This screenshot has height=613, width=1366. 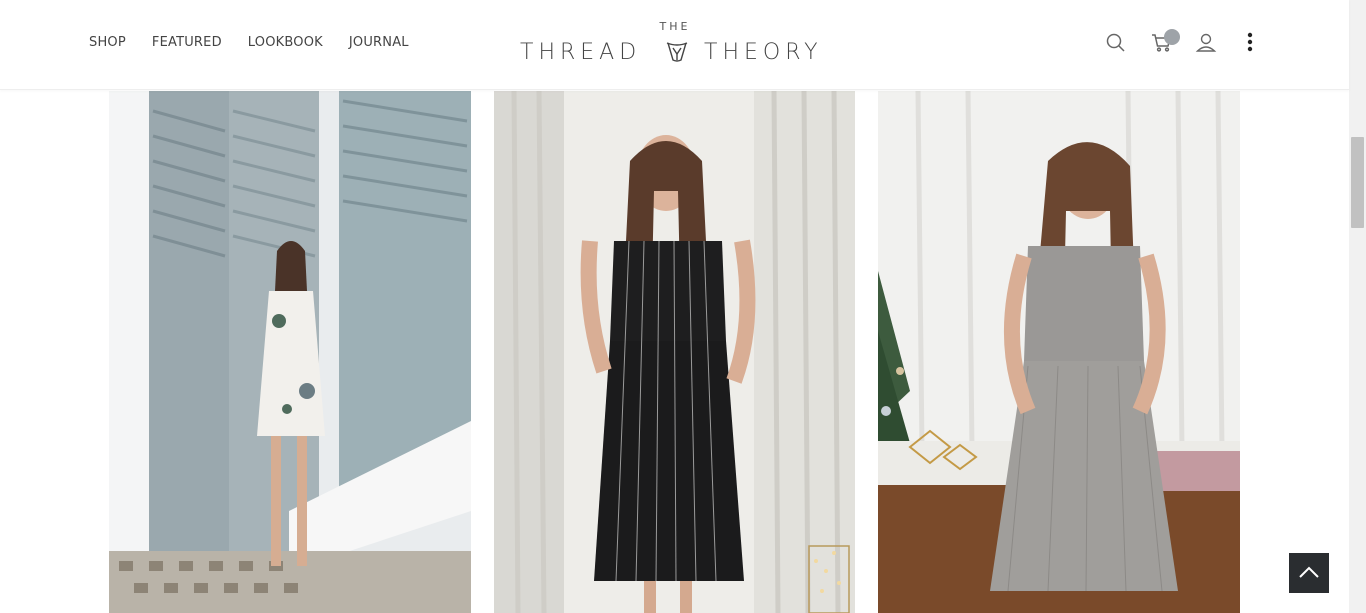 What do you see at coordinates (107, 42) in the screenshot?
I see `nav-shop: SHOP` at bounding box center [107, 42].